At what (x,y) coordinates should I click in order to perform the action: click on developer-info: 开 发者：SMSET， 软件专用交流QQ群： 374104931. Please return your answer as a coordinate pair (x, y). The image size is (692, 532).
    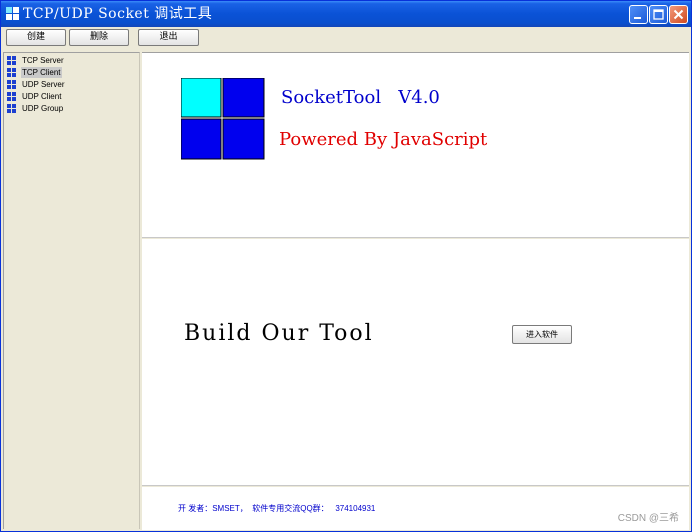
    Looking at the image, I should click on (277, 508).